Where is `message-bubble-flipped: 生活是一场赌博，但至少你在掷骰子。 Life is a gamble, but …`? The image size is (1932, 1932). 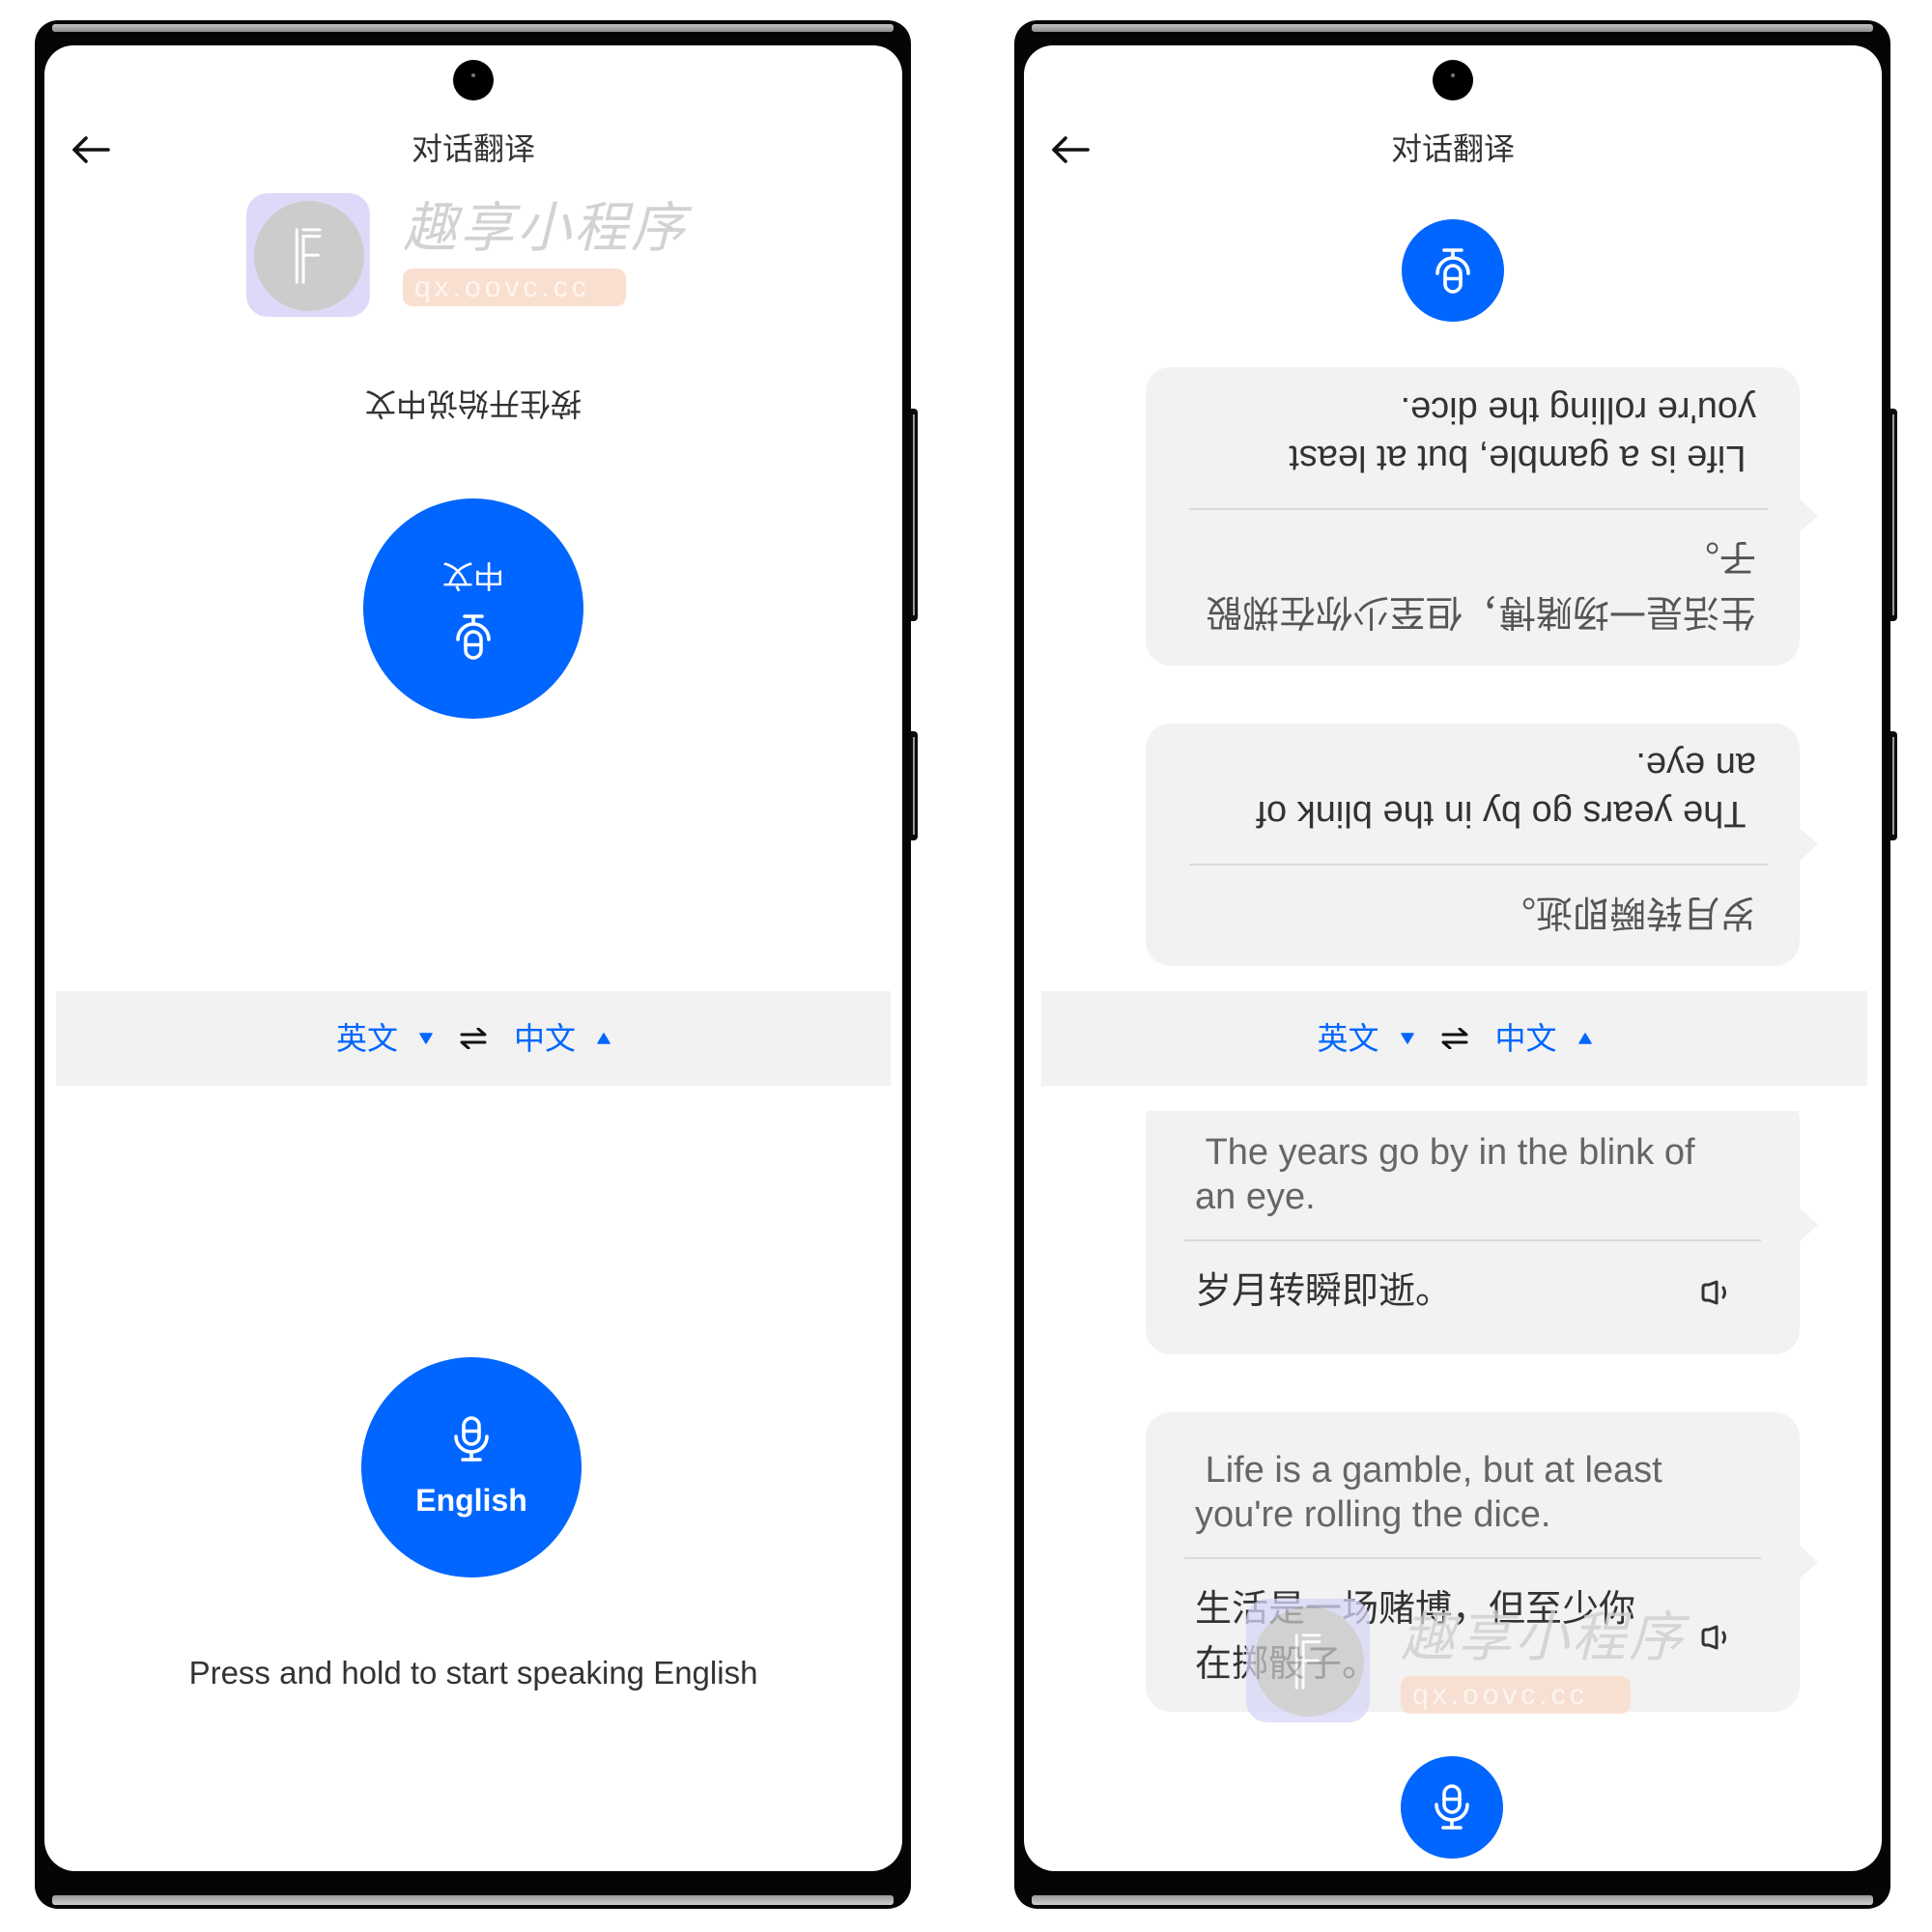 message-bubble-flipped: 生活是一场赌博，但至少你在掷骰子。 Life is a gamble, but … is located at coordinates (1473, 516).